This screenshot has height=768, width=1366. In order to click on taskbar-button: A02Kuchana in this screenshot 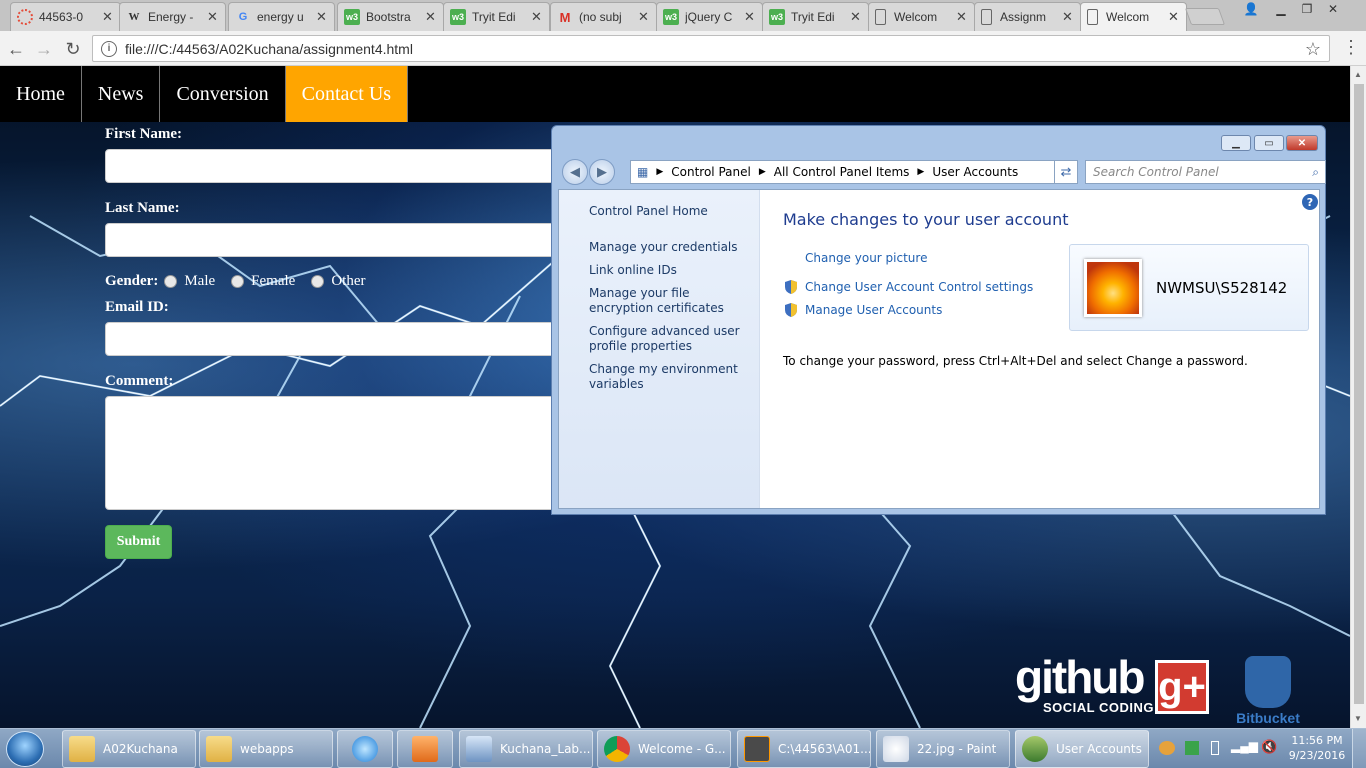, I will do `click(129, 749)`.